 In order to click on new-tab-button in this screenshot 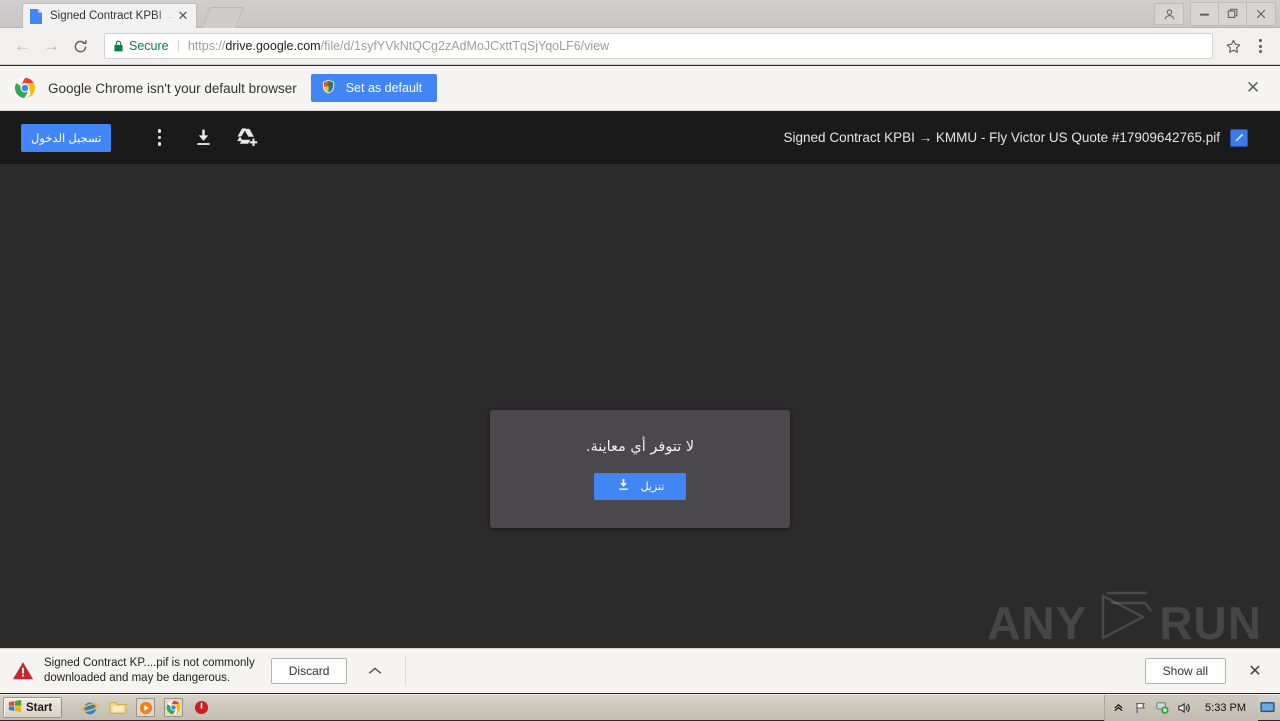, I will do `click(223, 17)`.